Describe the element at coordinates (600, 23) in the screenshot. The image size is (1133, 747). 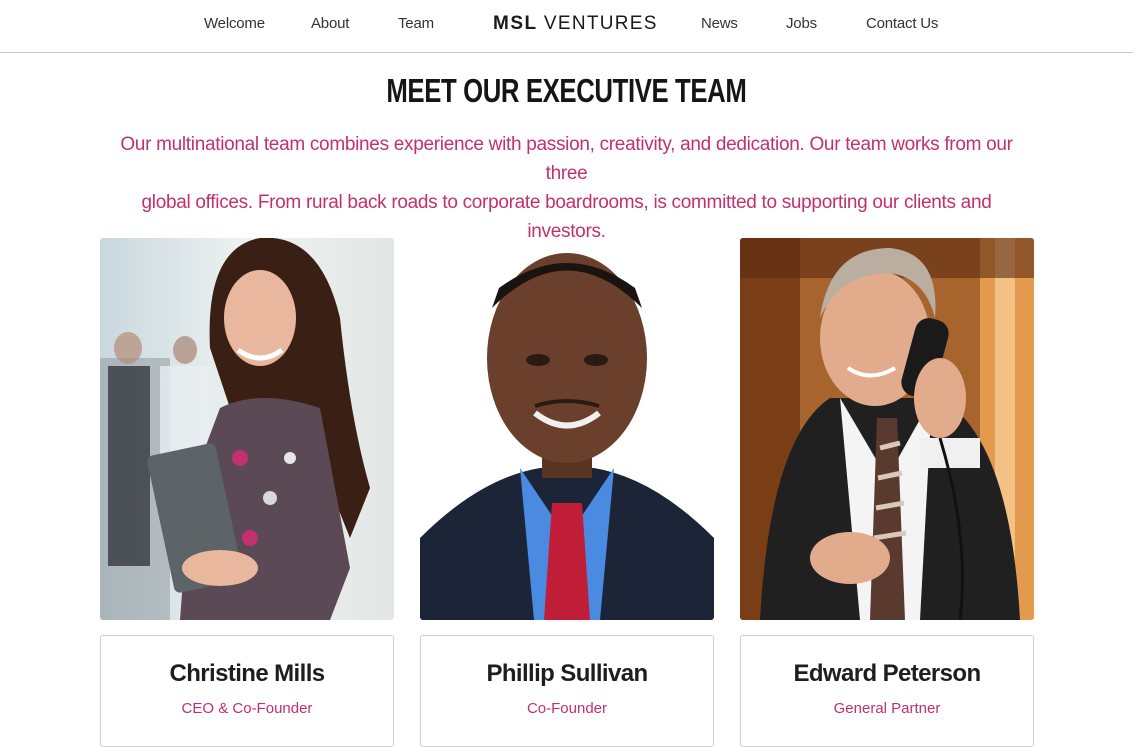
I see `logo-light: VENTURES` at that location.